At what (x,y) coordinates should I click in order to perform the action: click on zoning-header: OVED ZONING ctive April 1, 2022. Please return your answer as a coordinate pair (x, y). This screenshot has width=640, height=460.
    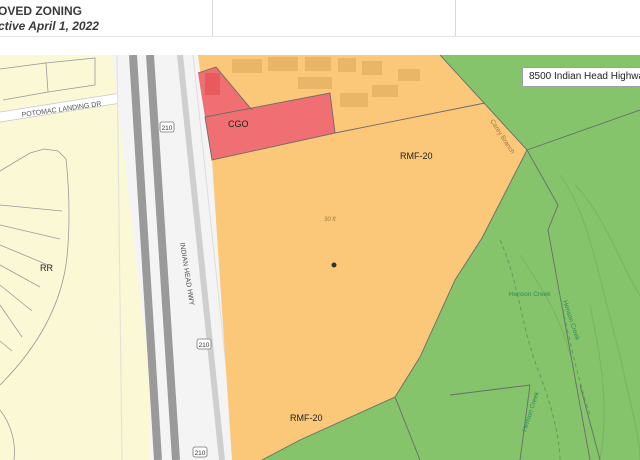
    Looking at the image, I should click on (320, 27).